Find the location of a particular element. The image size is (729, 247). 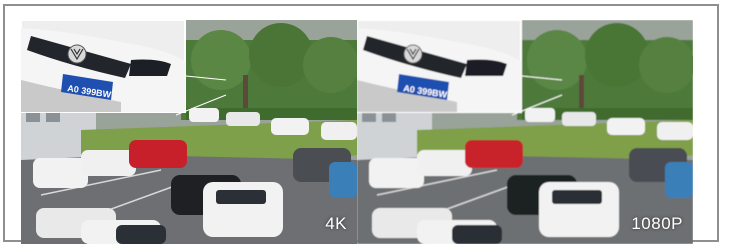

zoom-inset-1080p: A0 399BW is located at coordinates (439, 66).